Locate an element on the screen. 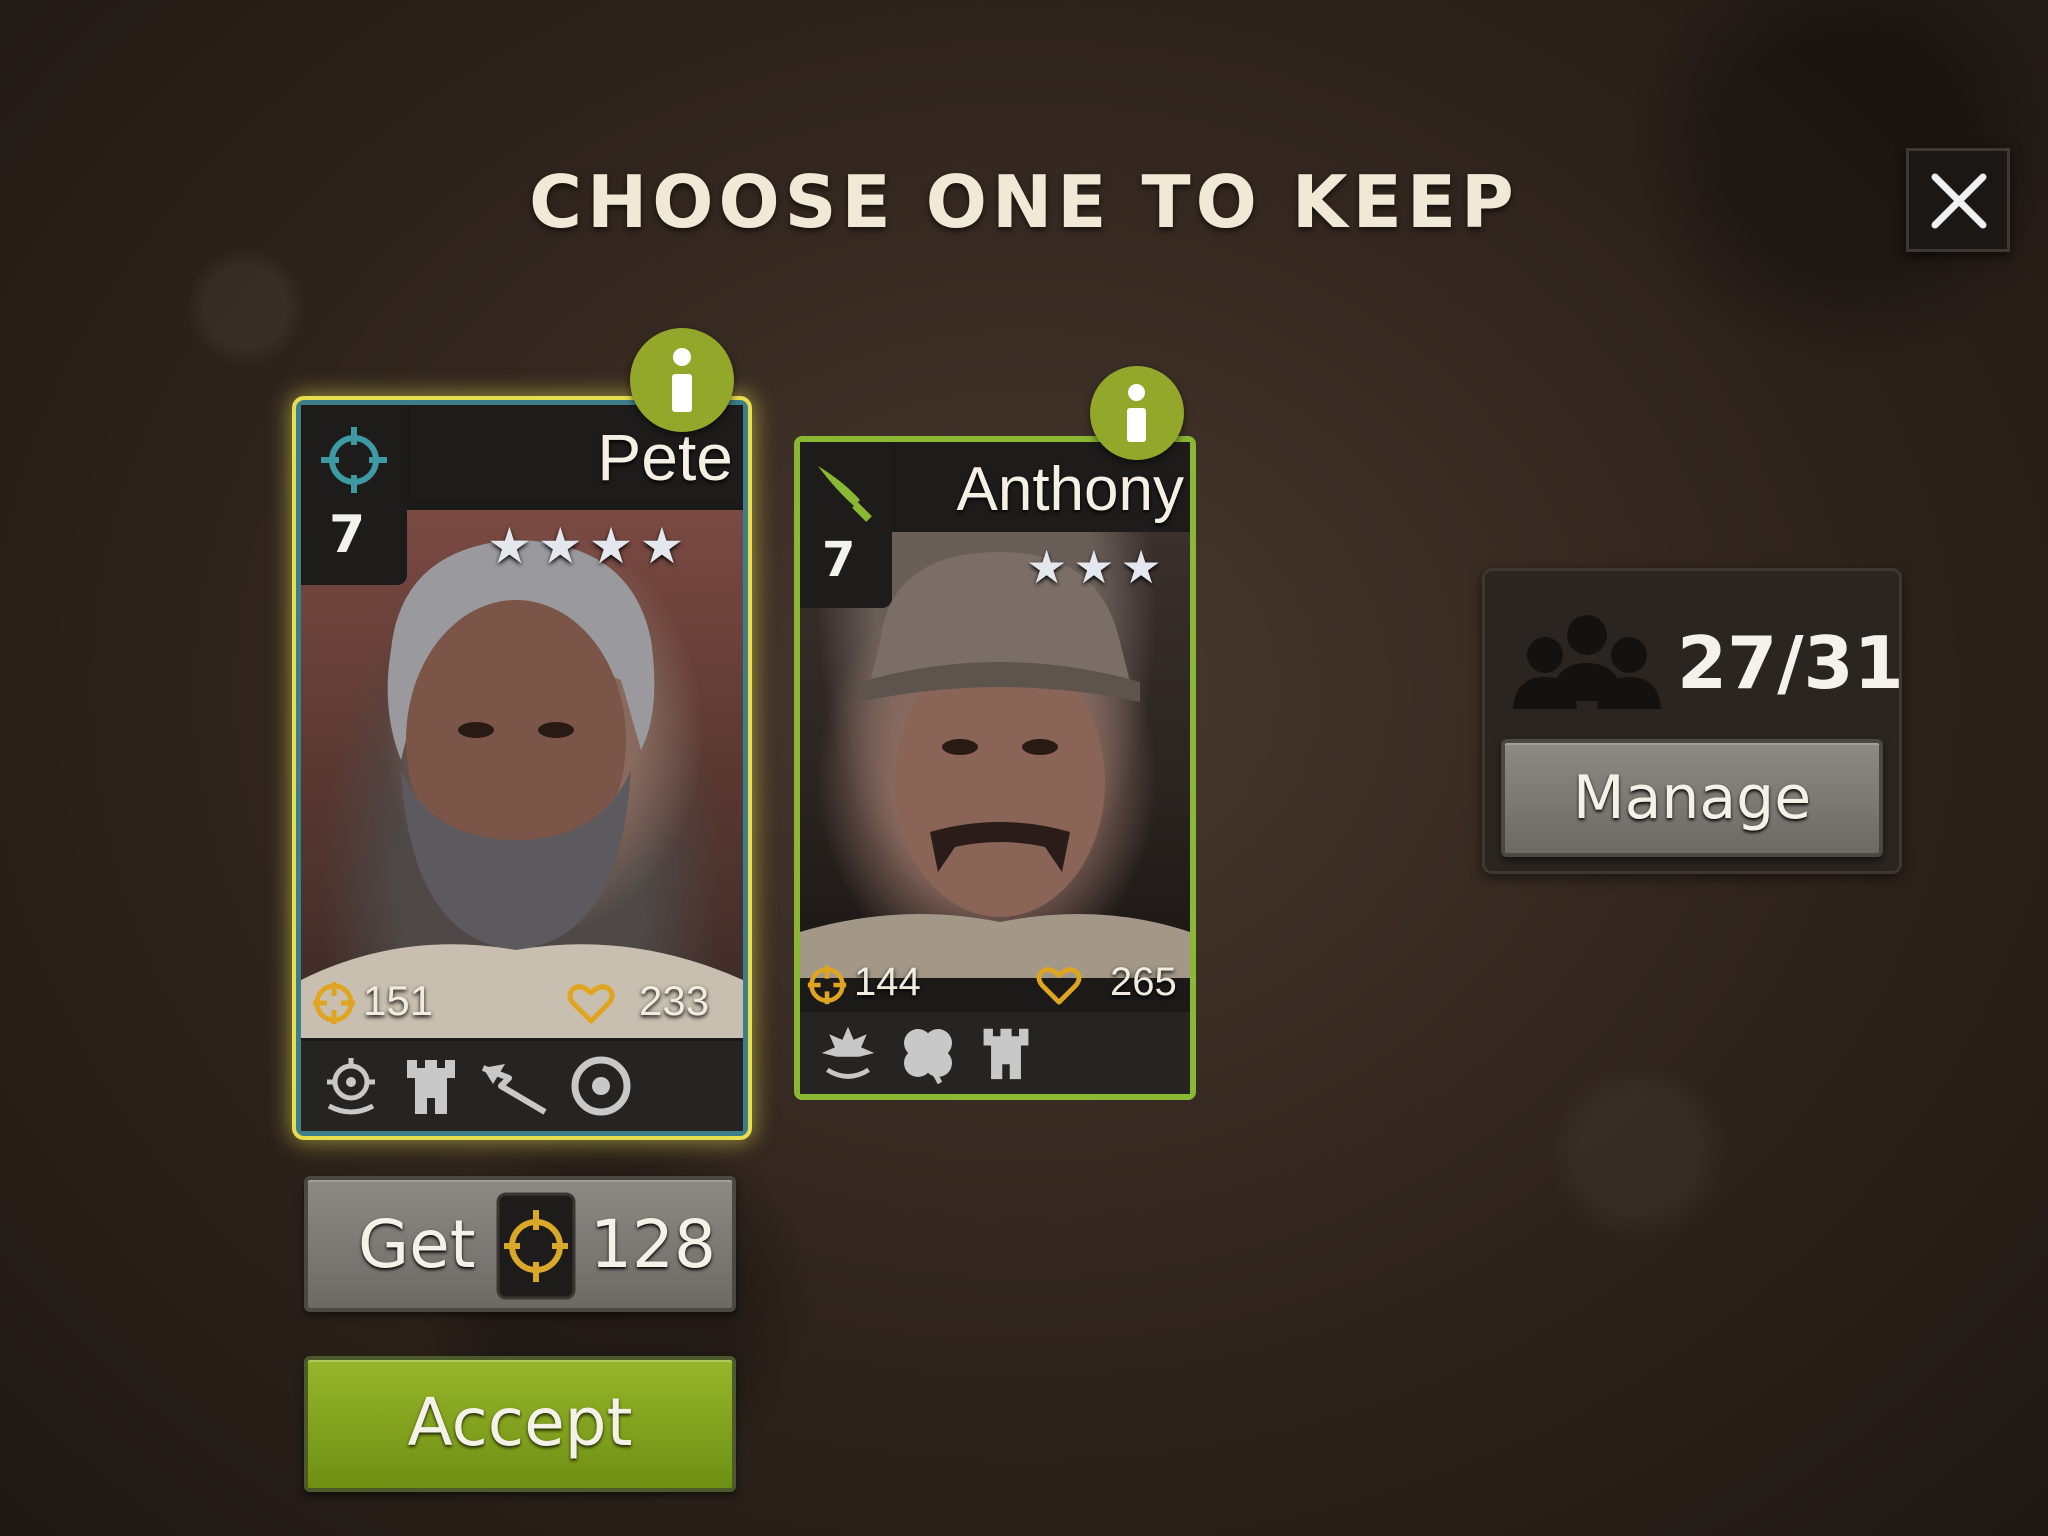 The image size is (2048, 1536). star-rating: ★ ★ ★ is located at coordinates (1094, 567).